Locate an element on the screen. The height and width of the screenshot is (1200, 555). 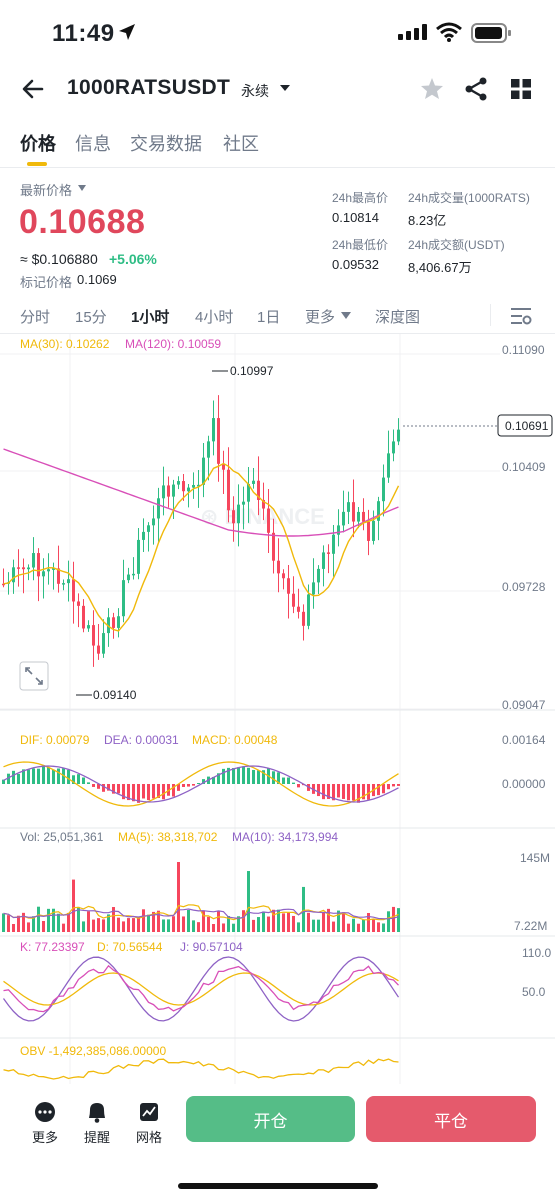
status-bar: 11:49 is located at coordinates (277, 33).